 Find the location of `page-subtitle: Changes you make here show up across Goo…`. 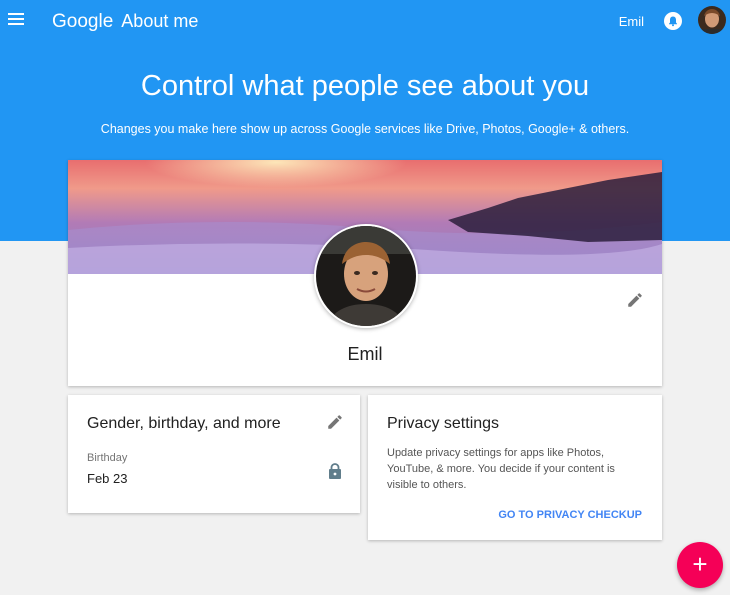

page-subtitle: Changes you make here show up across Goo… is located at coordinates (365, 129).